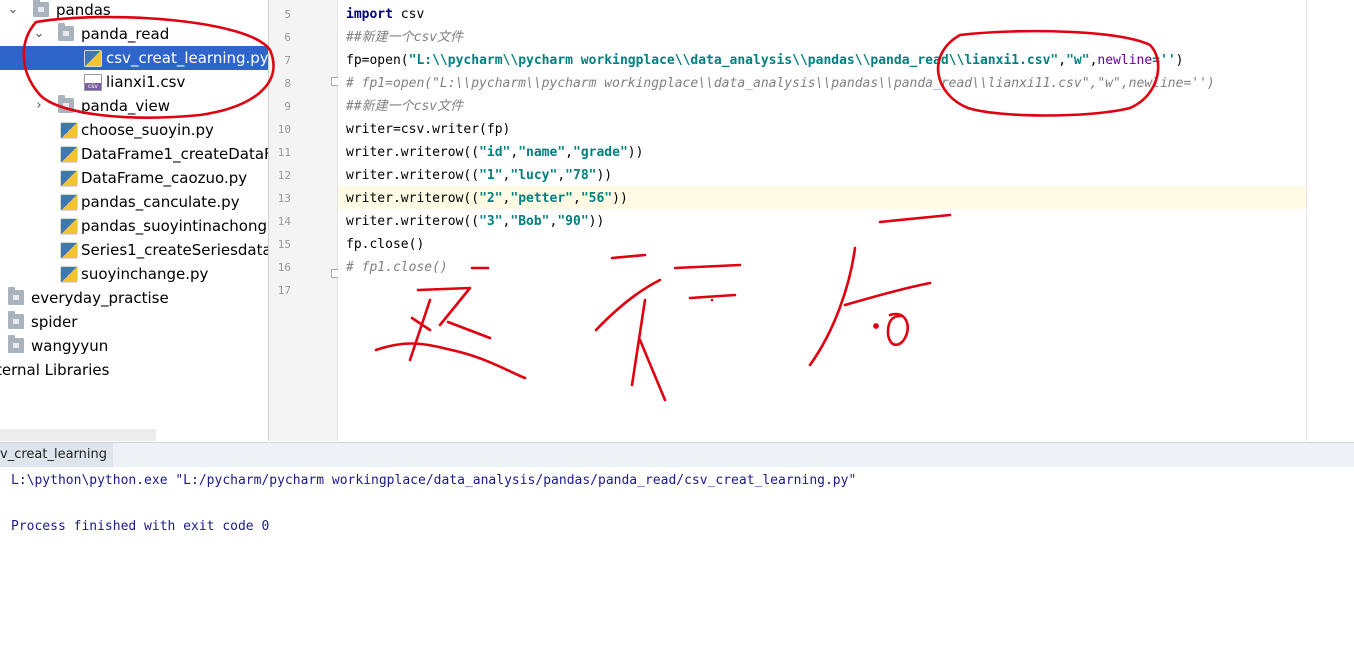 This screenshot has height=649, width=1354. What do you see at coordinates (284, 221) in the screenshot?
I see `line-number: 14` at bounding box center [284, 221].